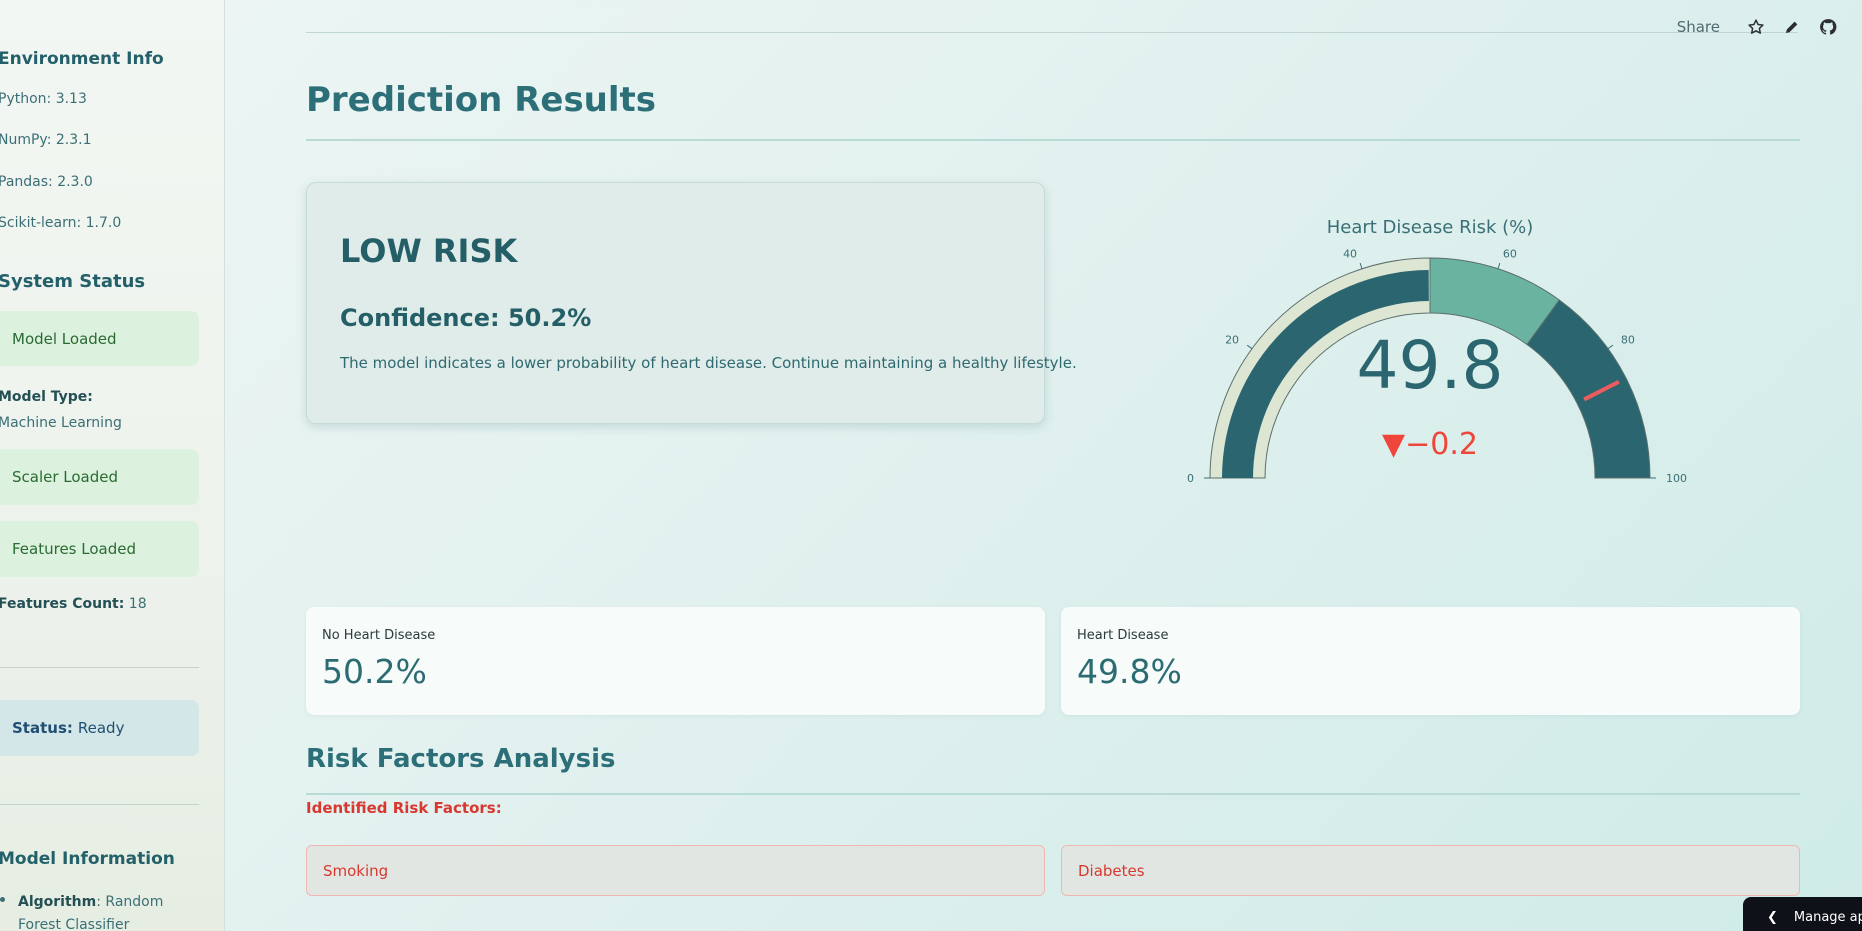 The image size is (1862, 931). Describe the element at coordinates (461, 759) in the screenshot. I see `risk-factors-heading: Risk Factors Analysis` at that location.